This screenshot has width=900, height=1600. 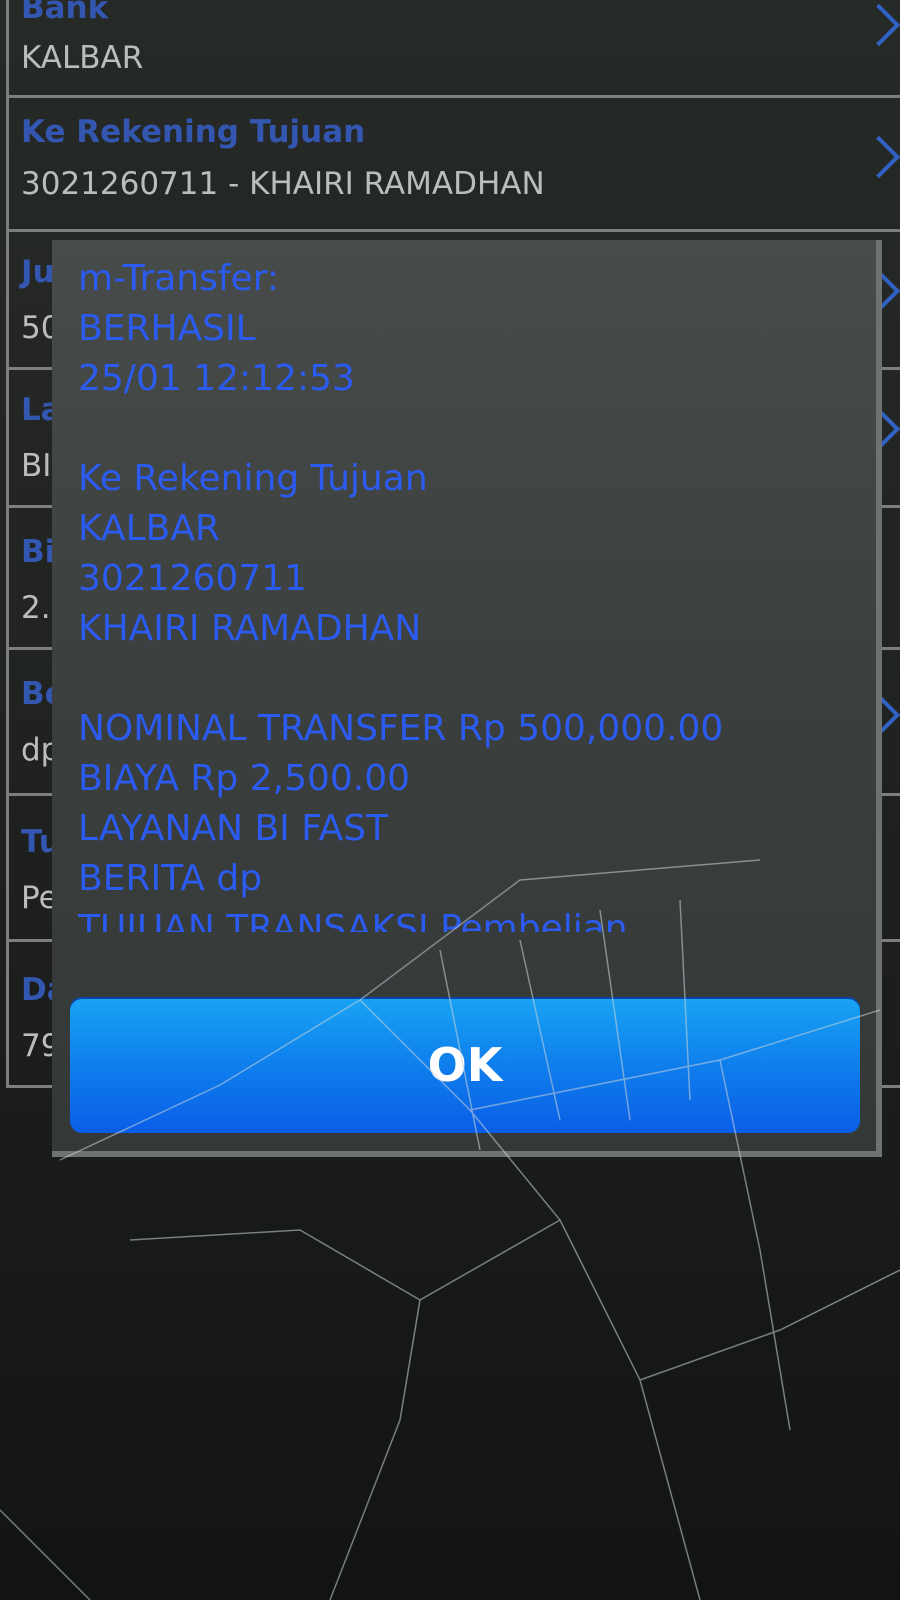 I want to click on dialog-line-destination-heading: Ke Rekening Tujuan, so click(x=253, y=478).